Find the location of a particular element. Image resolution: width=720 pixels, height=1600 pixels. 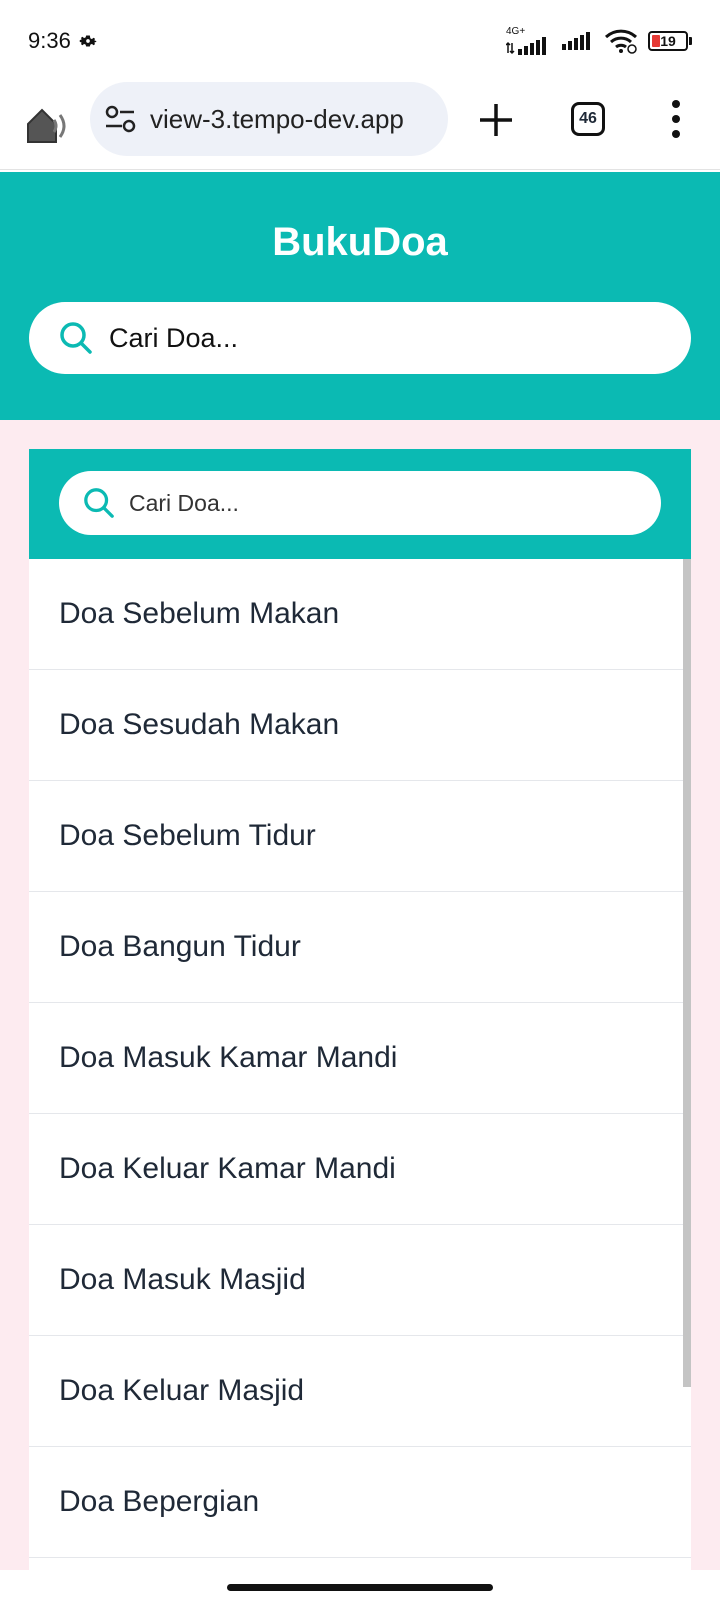

list-item: Doa Bepergian is located at coordinates (360, 1502).